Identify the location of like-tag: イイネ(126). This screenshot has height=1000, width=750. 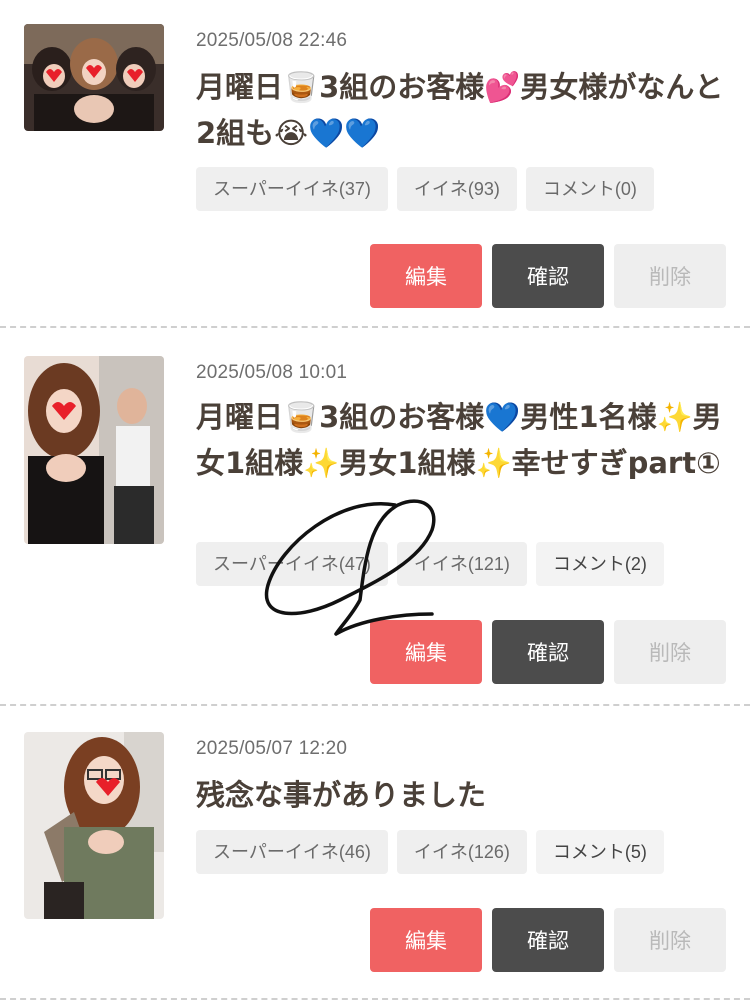
(461, 852).